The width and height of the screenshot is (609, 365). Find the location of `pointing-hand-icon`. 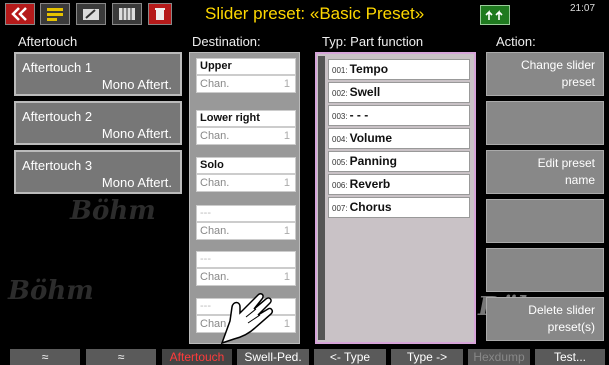

pointing-hand-icon is located at coordinates (246, 318).